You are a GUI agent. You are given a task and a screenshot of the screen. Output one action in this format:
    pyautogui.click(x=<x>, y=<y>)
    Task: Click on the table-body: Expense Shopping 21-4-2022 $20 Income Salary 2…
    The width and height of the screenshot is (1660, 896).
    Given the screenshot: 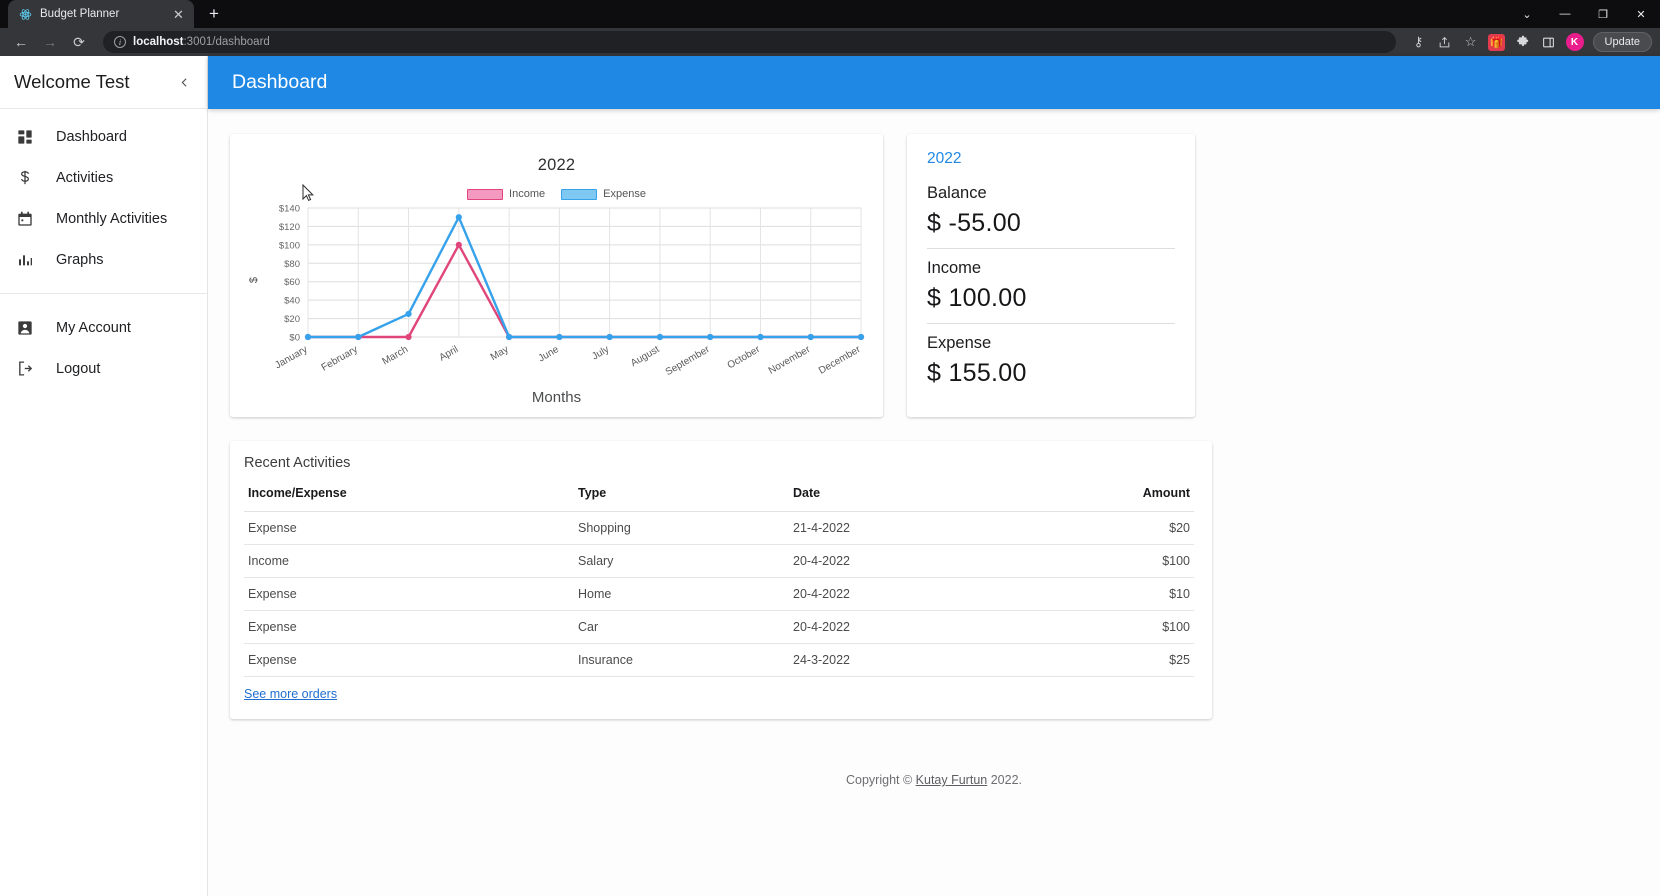 What is the action you would take?
    pyautogui.click(x=719, y=594)
    